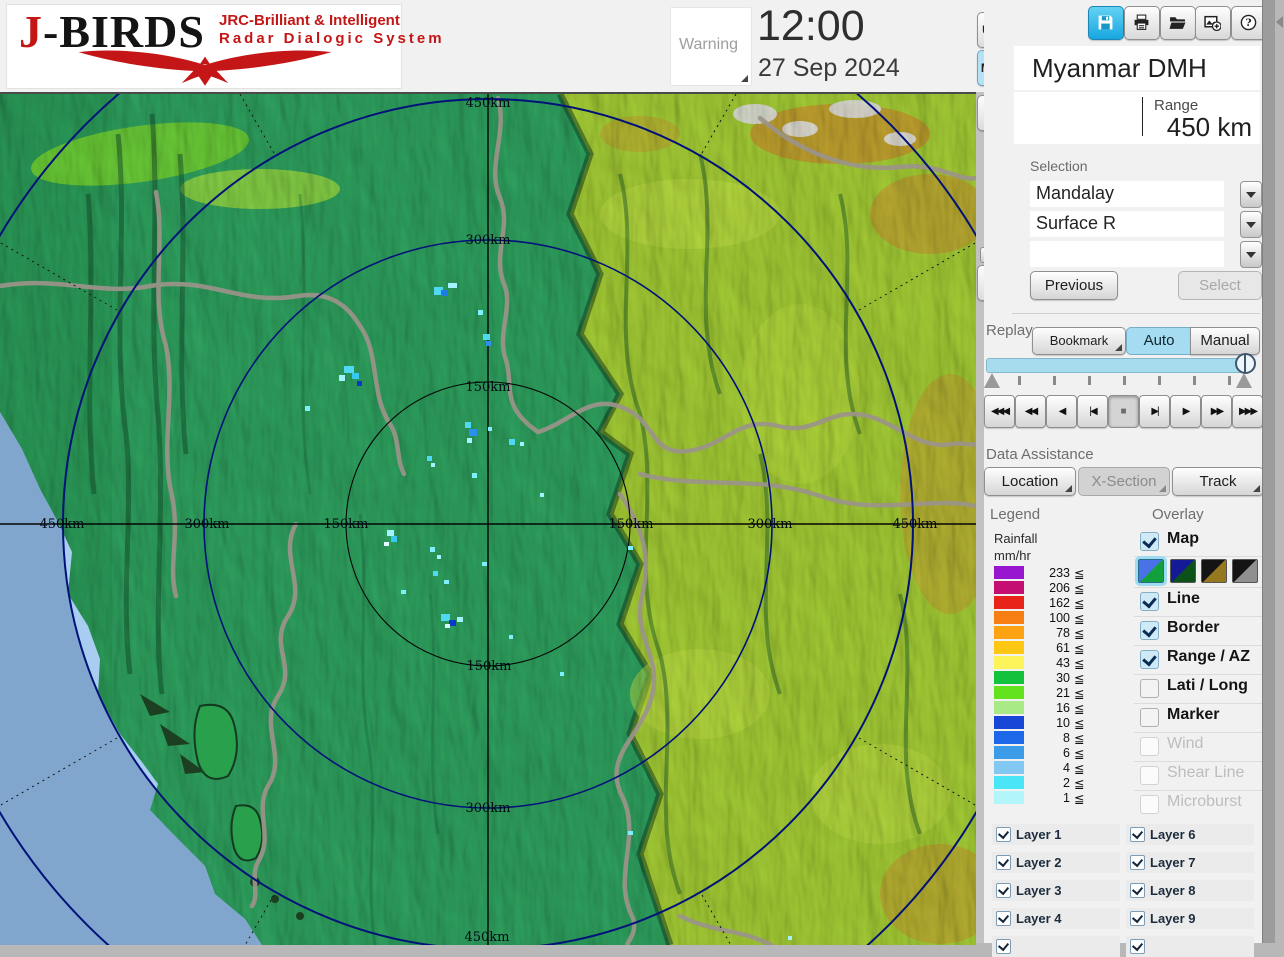 Image resolution: width=1284 pixels, height=957 pixels. Describe the element at coordinates (1142, 116) in the screenshot. I see `range-divider` at that location.